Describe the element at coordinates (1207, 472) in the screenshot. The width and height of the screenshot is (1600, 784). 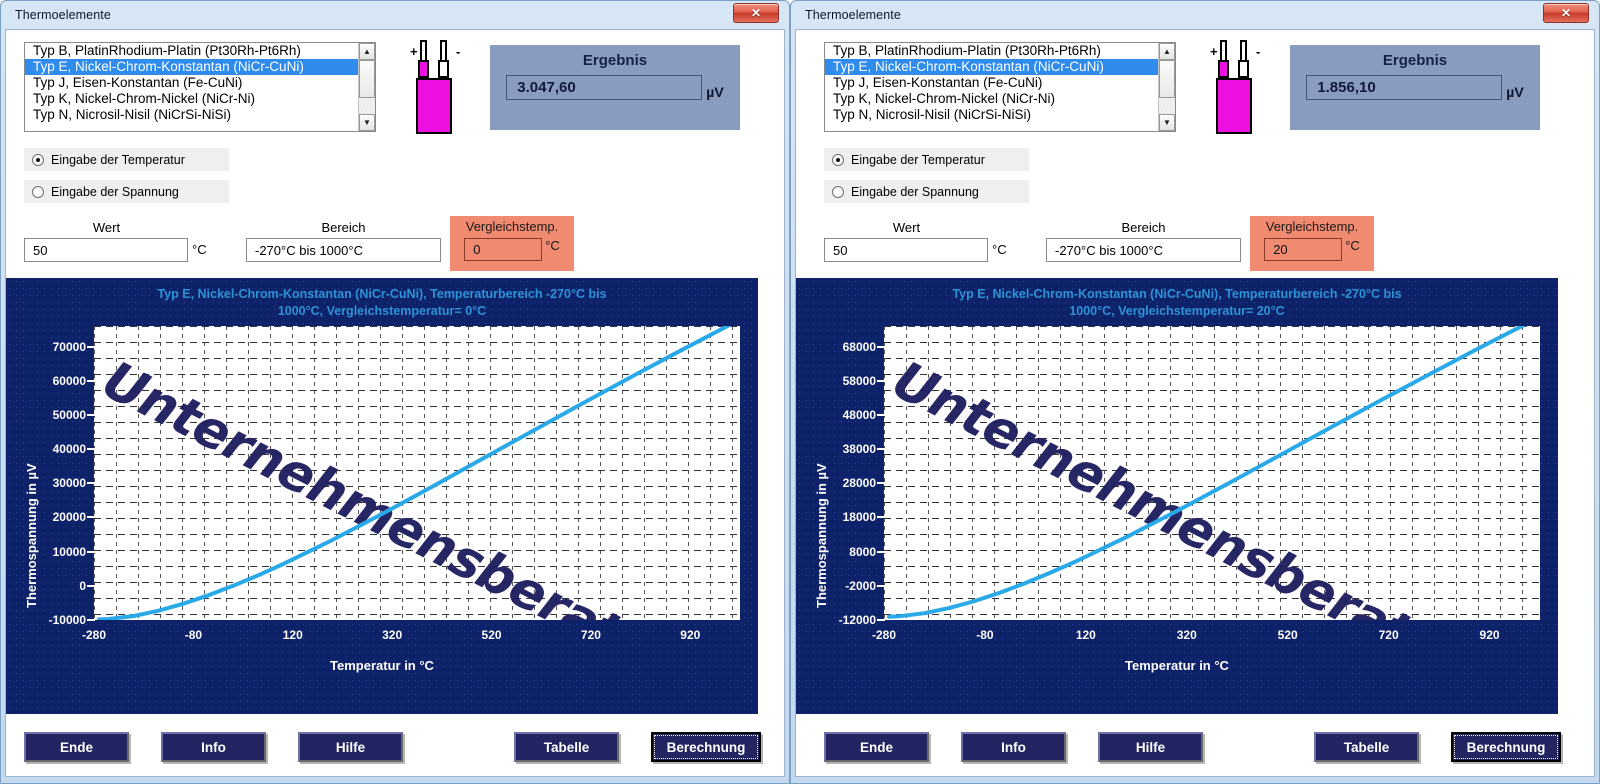
I see `series-line-thermovoltage` at that location.